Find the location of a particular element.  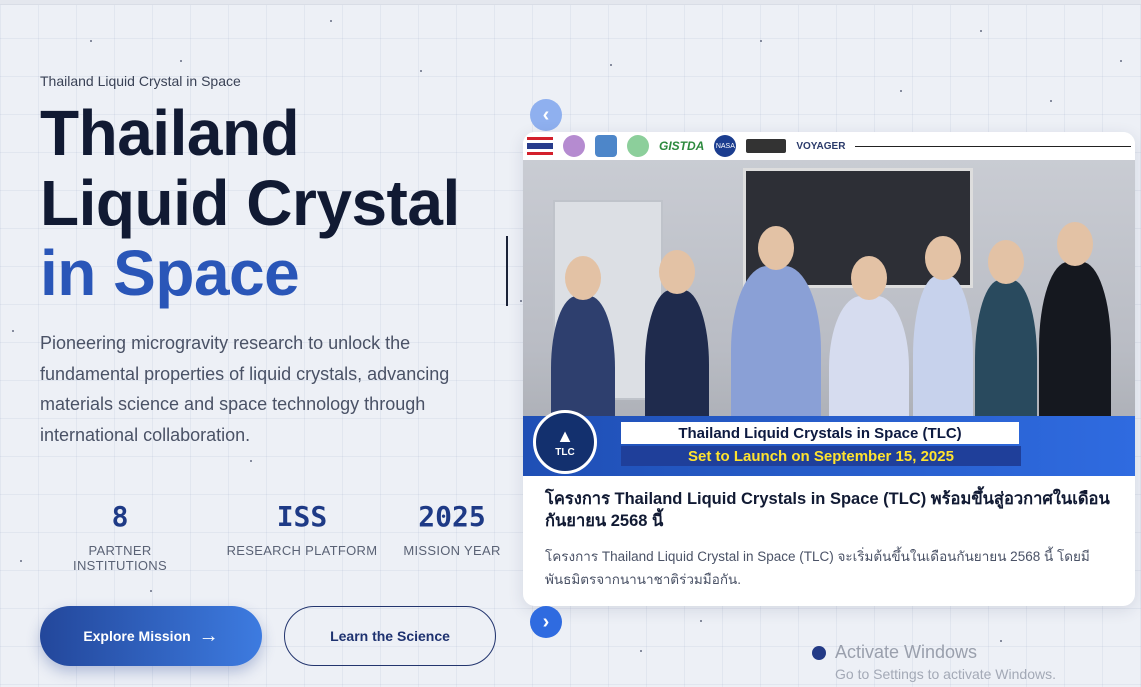

watermark-title: Activate Windows is located at coordinates (906, 652).